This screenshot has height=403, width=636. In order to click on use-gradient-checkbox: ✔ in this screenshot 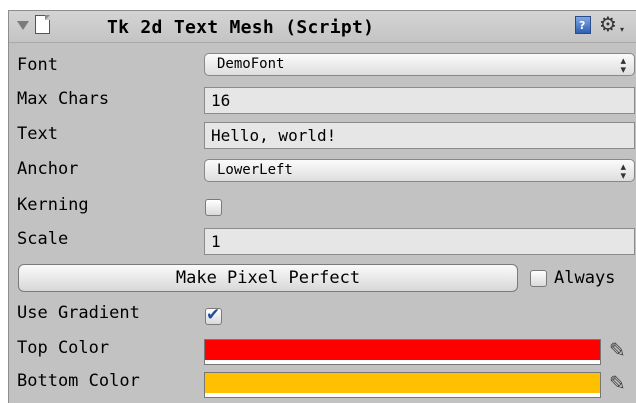, I will do `click(213, 315)`.